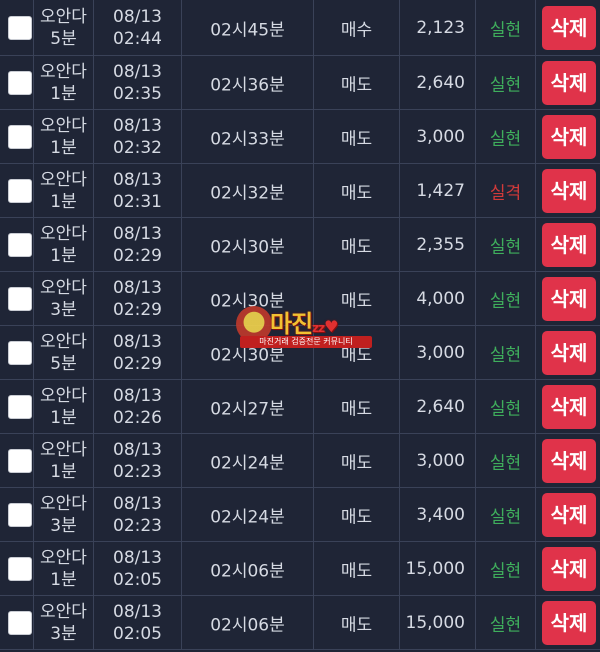 Image resolution: width=600 pixels, height=652 pixels. Describe the element at coordinates (435, 622) in the screenshot. I see `bet-amount: 15,000` at that location.